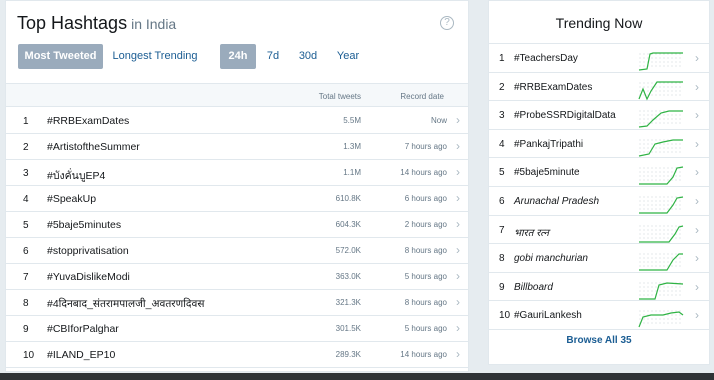 Image resolution: width=714 pixels, height=380 pixels. What do you see at coordinates (425, 224) in the screenshot?
I see `row-record-date: 2 hours ago` at bounding box center [425, 224].